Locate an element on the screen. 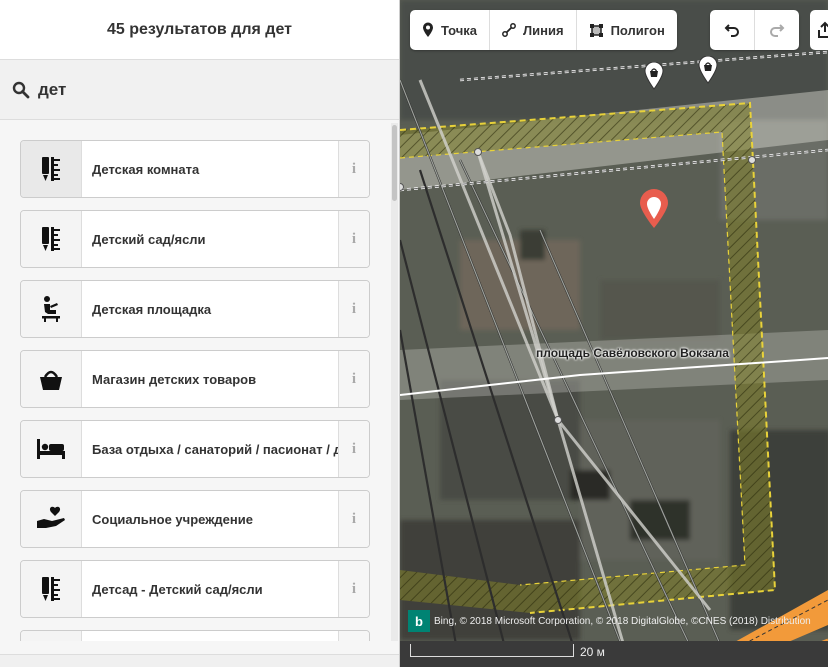  search-bar is located at coordinates (199, 90).